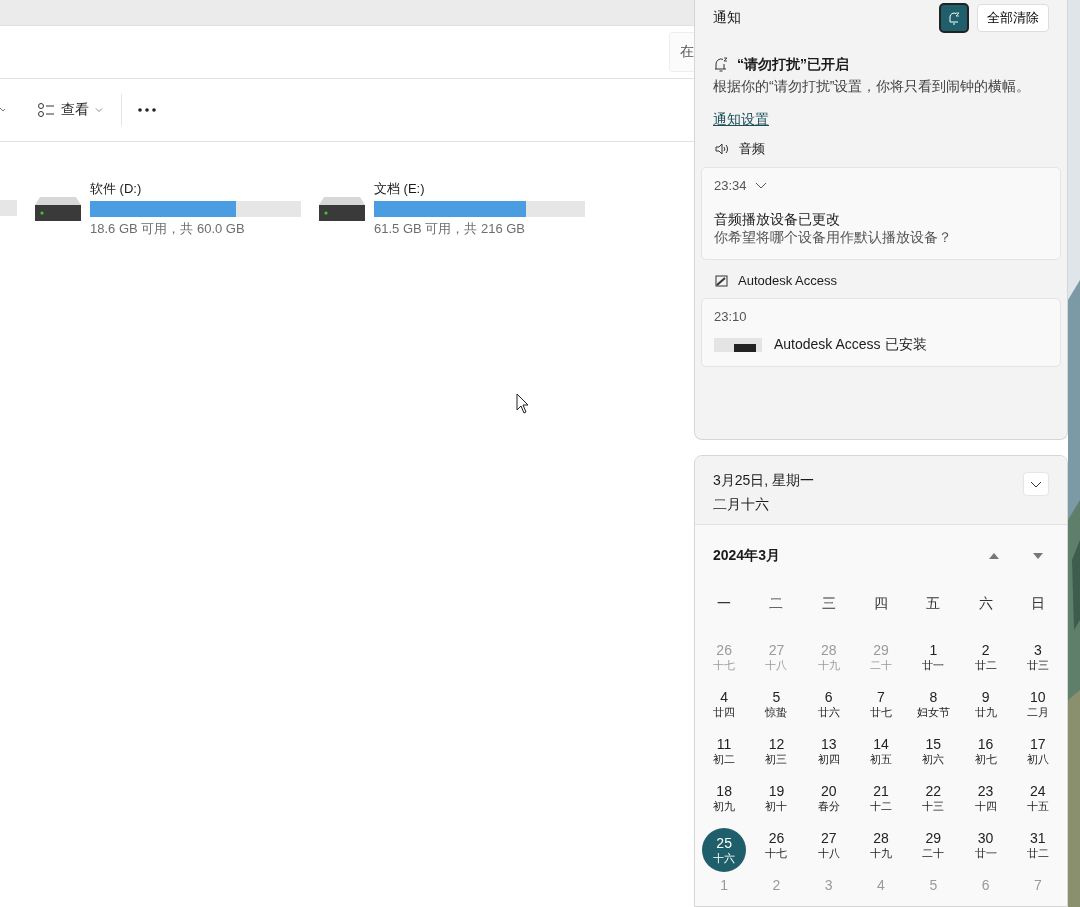 The height and width of the screenshot is (907, 1080). I want to click on calendar-day: 16 初七, so click(985, 757).